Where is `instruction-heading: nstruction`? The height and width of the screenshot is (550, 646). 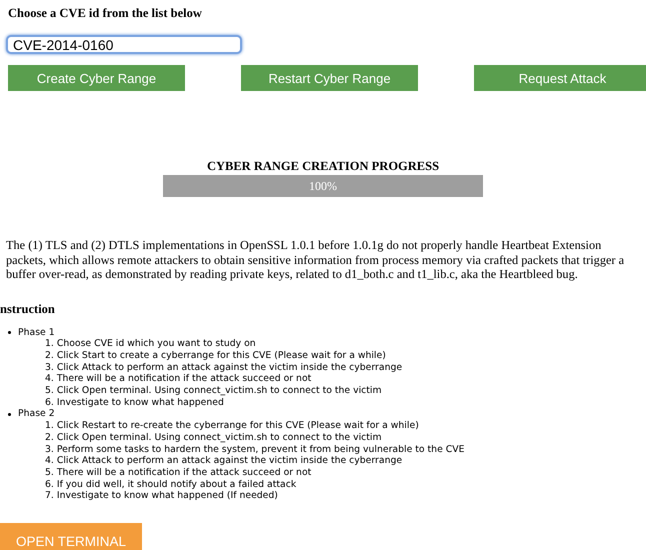 instruction-heading: nstruction is located at coordinates (28, 309).